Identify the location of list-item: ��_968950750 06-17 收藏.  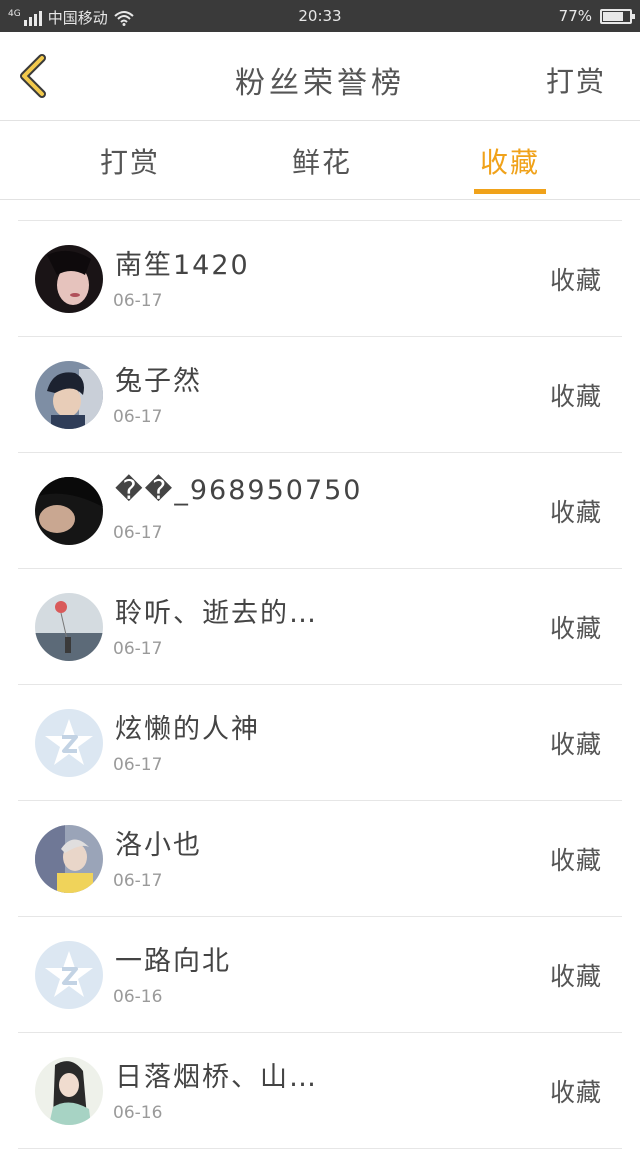
(320, 511).